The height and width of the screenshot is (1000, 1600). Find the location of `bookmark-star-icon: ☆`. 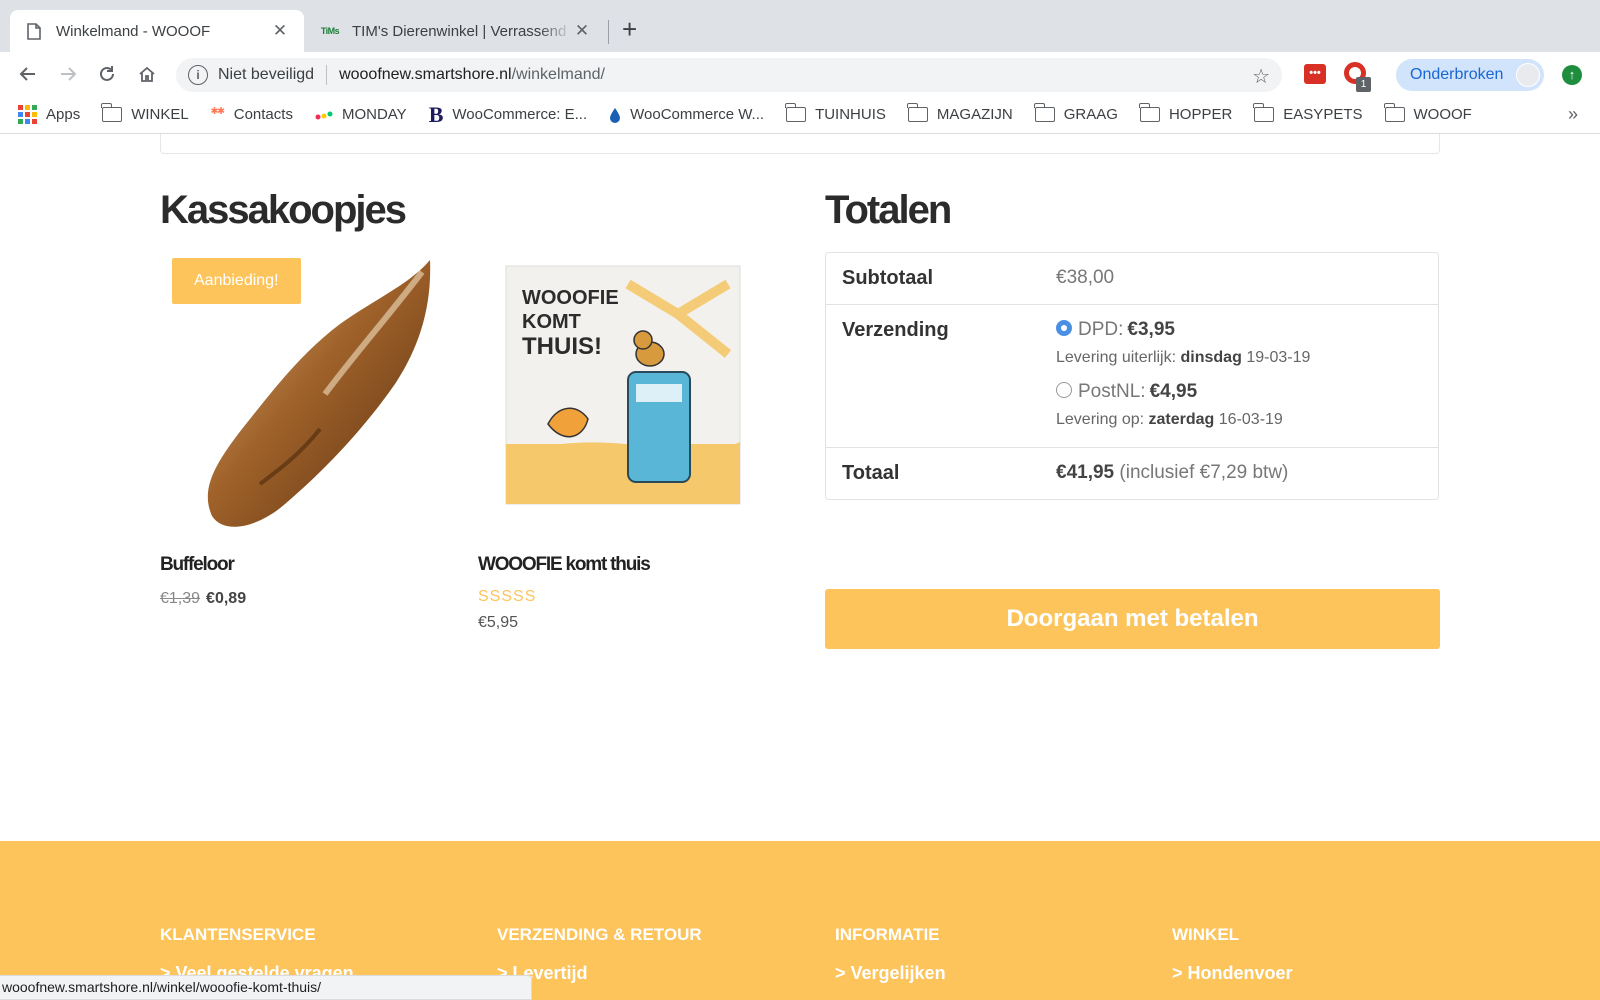

bookmark-star-icon: ☆ is located at coordinates (1261, 76).